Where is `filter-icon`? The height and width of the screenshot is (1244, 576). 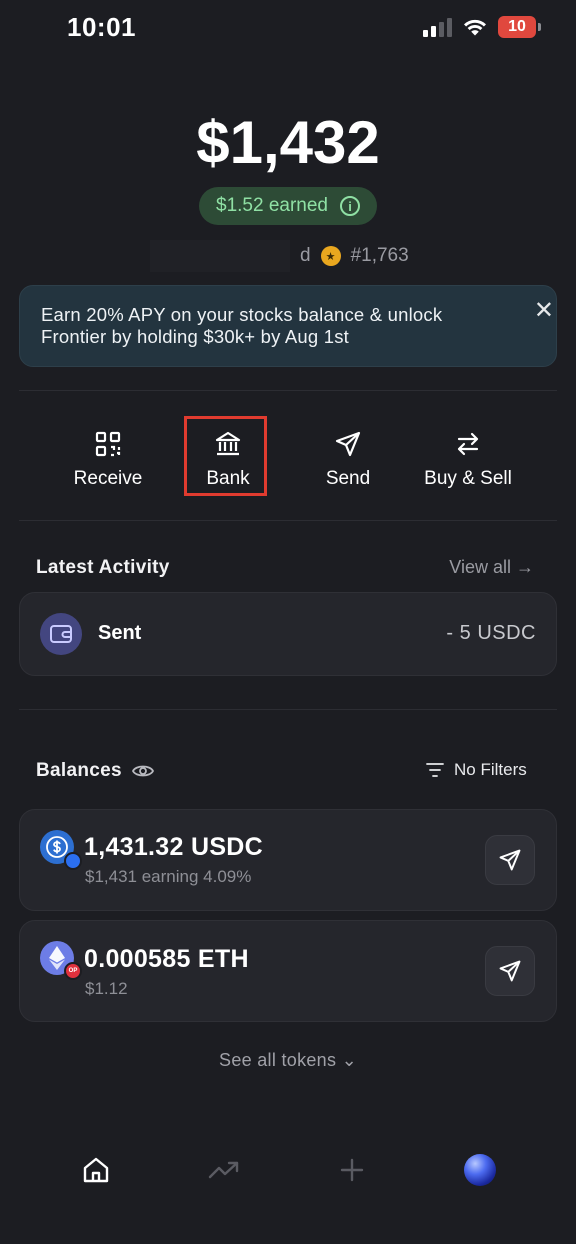 filter-icon is located at coordinates (435, 770).